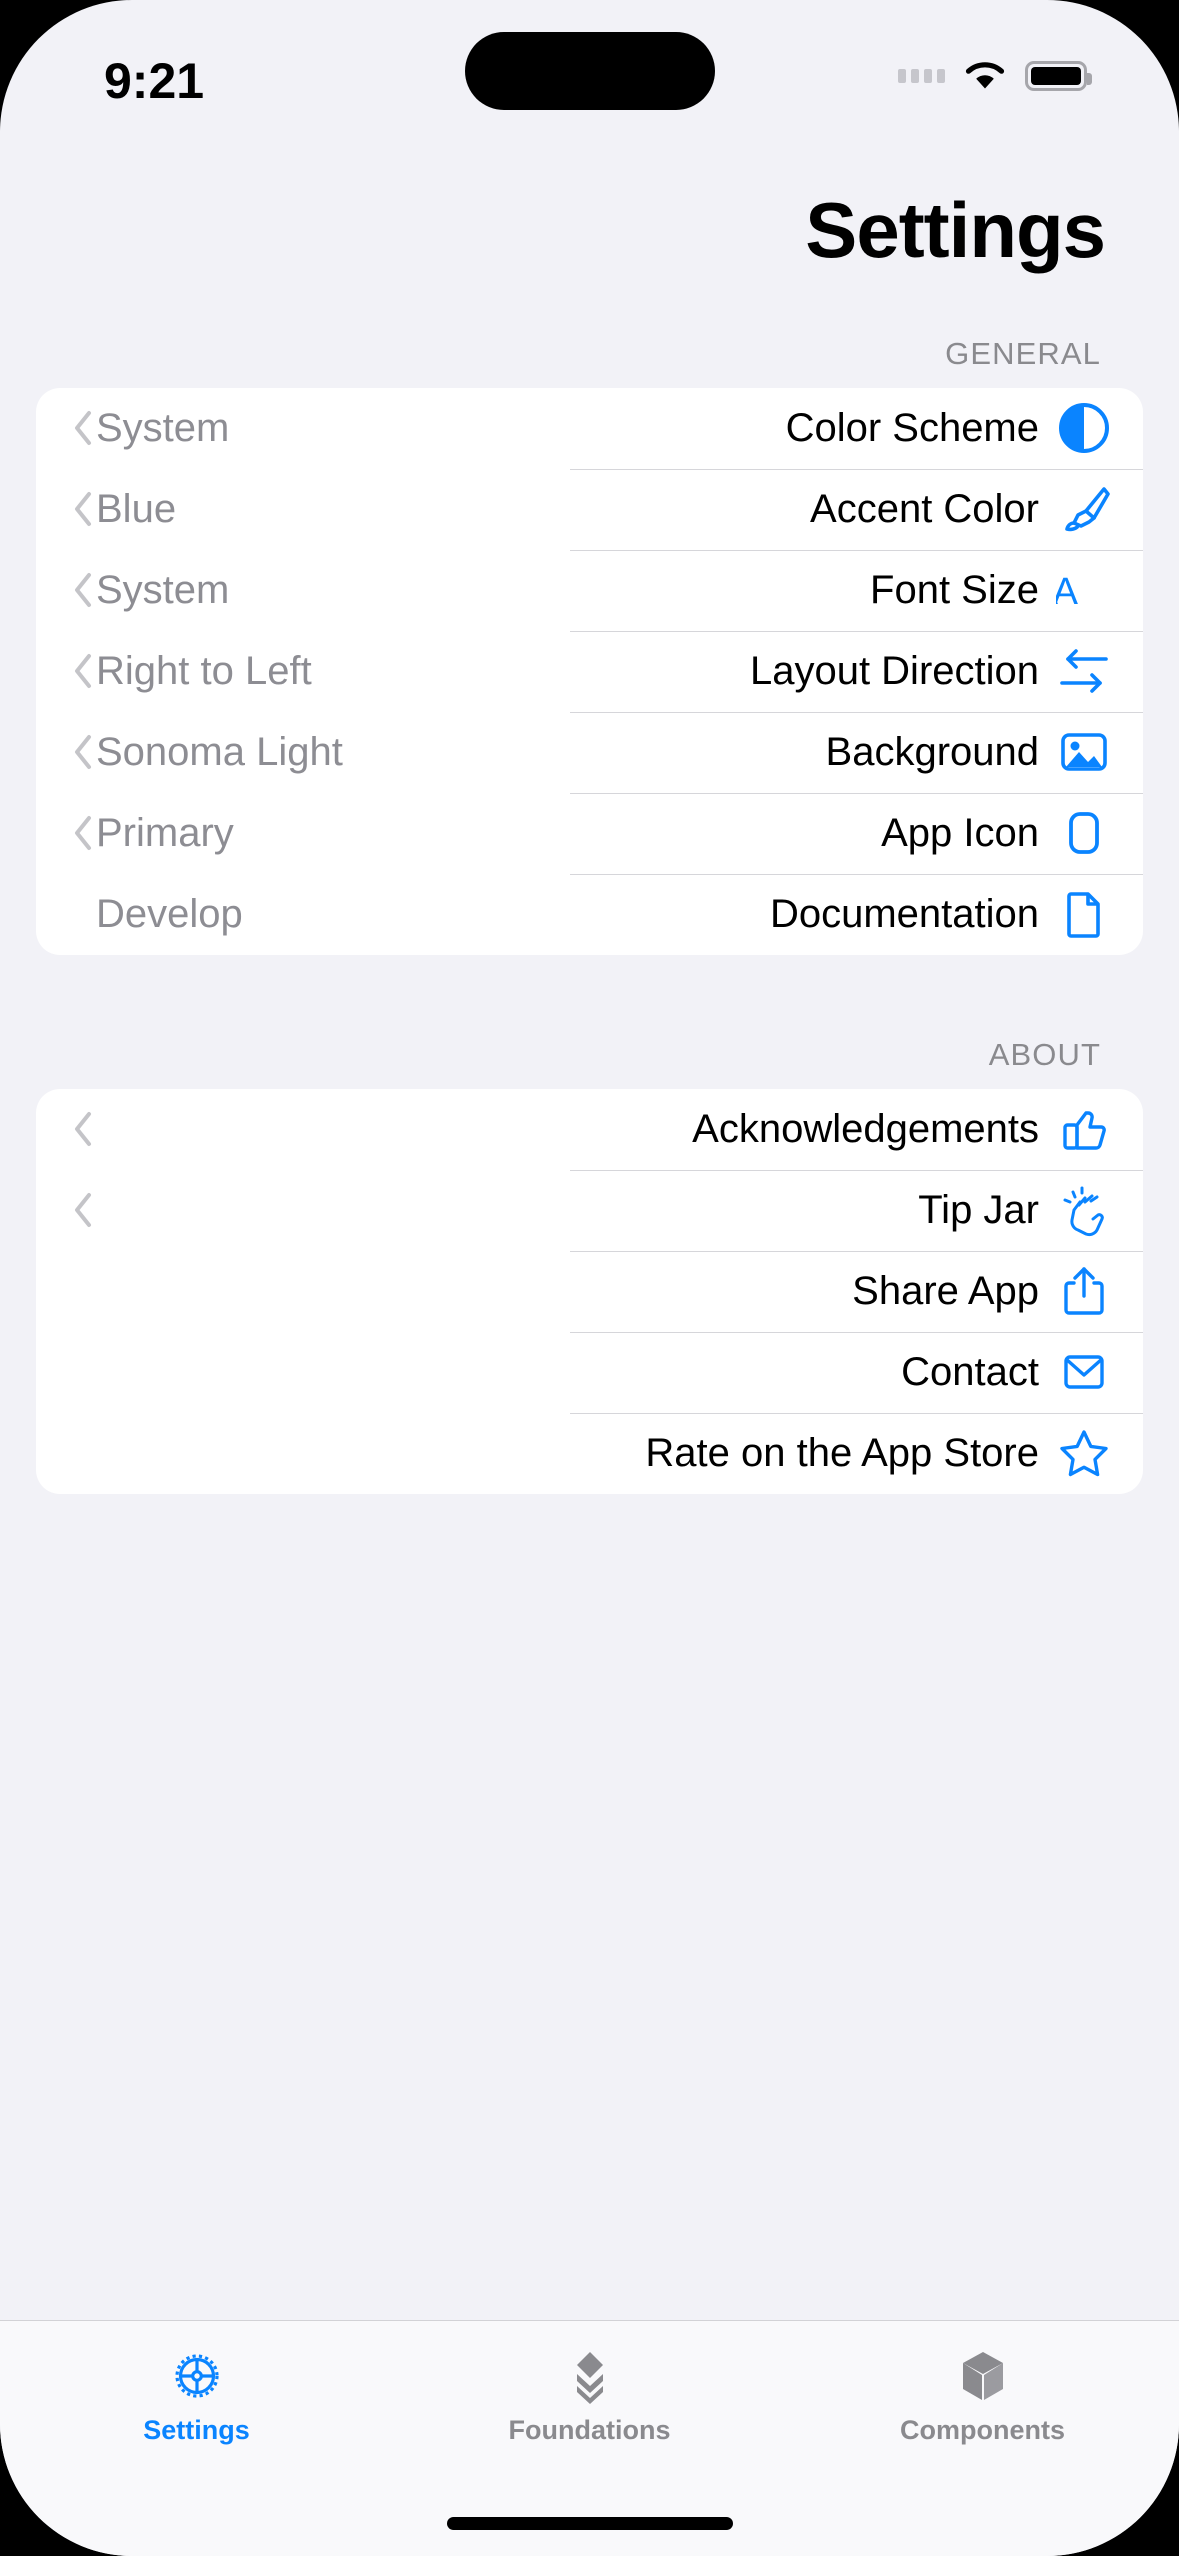  I want to click on star-icon, so click(1084, 1453).